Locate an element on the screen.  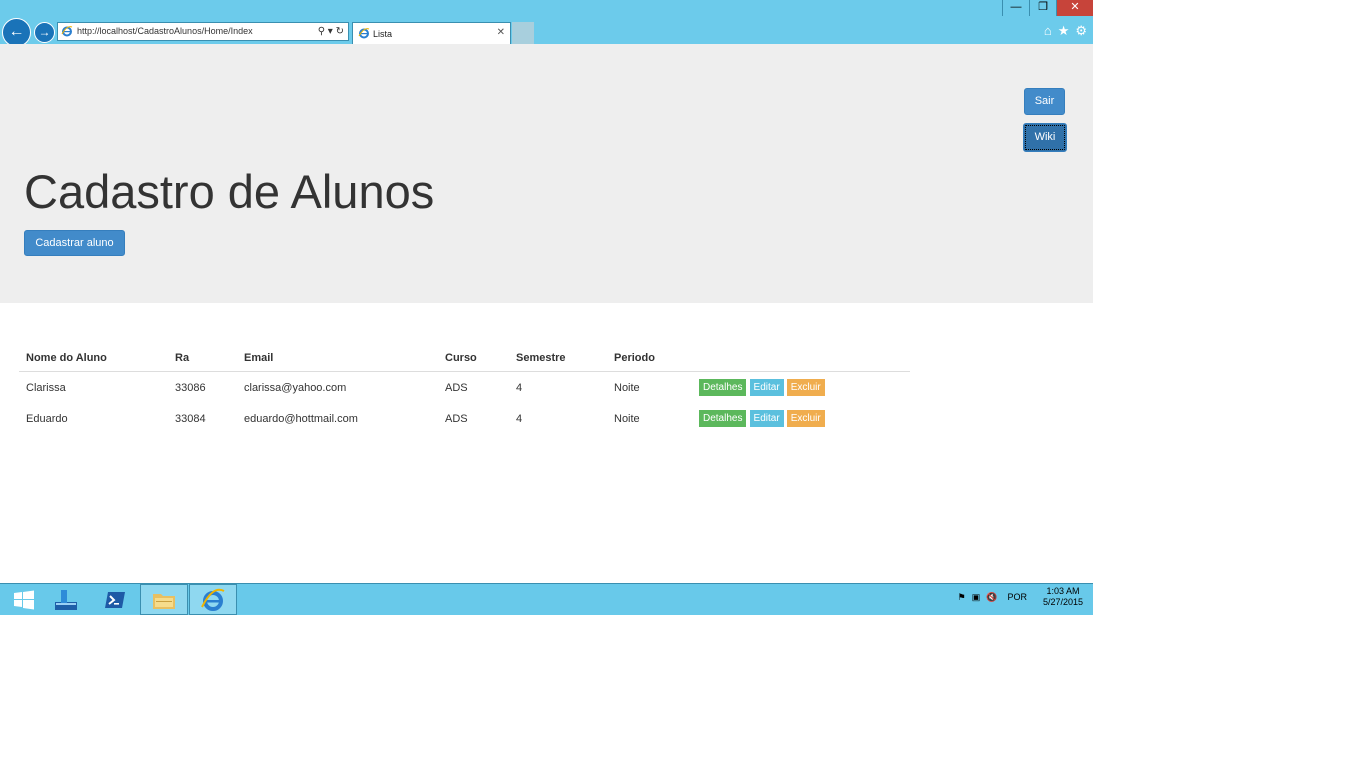
tab-title: Lista is located at coordinates (383, 34).